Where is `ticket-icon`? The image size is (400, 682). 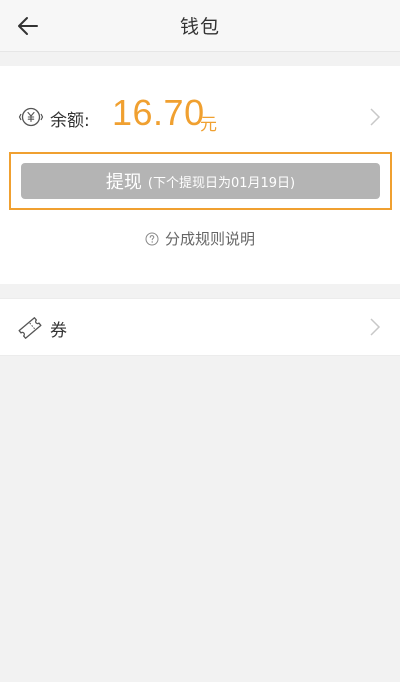 ticket-icon is located at coordinates (30, 328).